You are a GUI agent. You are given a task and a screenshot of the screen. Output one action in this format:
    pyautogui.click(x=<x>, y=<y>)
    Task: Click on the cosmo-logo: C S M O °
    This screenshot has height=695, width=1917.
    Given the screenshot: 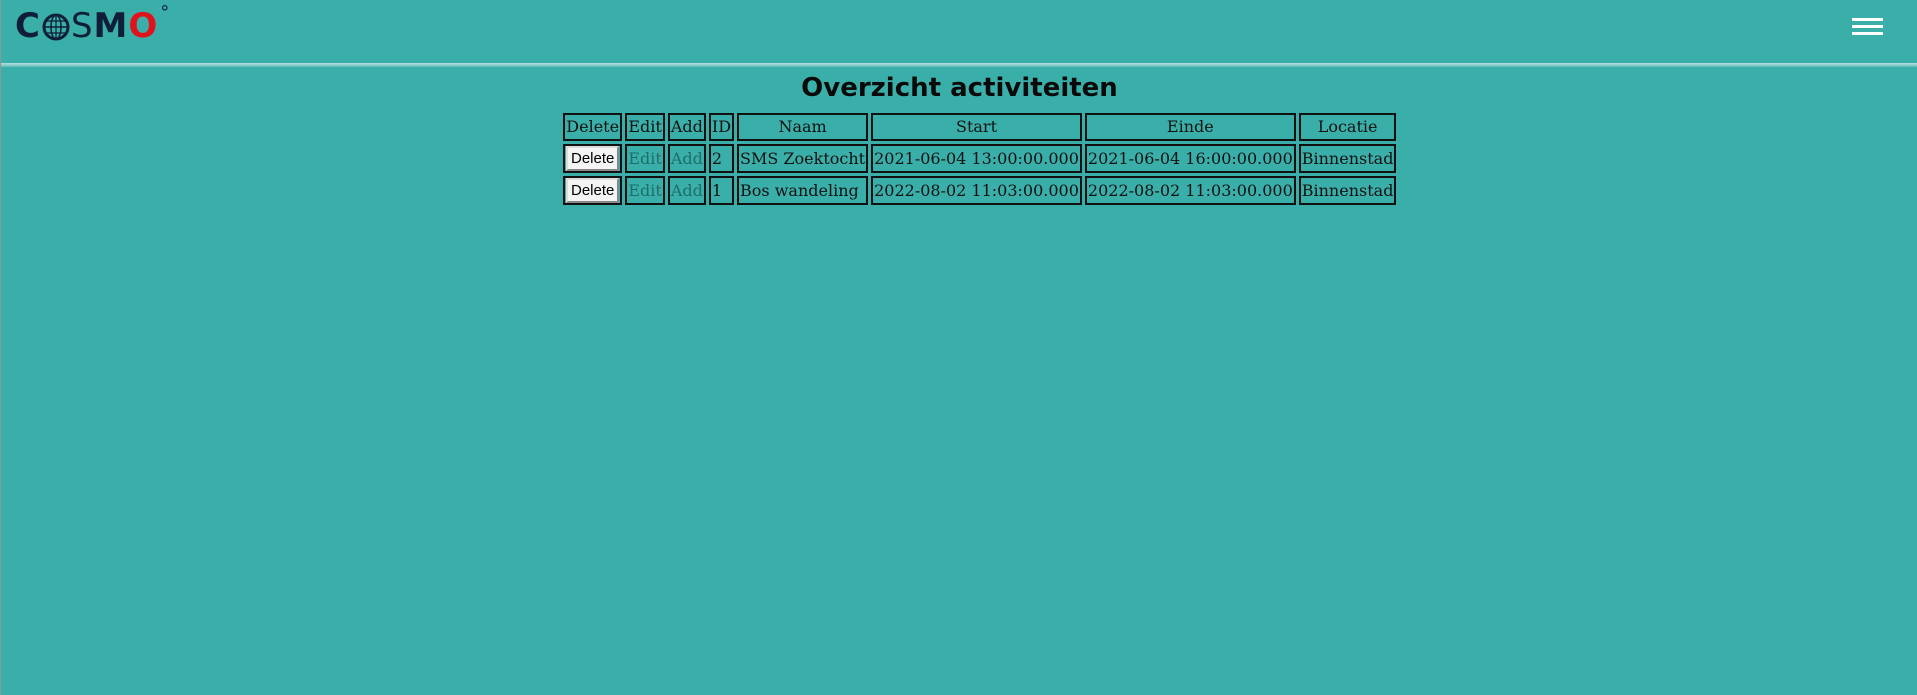 What is the action you would take?
    pyautogui.click(x=92, y=24)
    